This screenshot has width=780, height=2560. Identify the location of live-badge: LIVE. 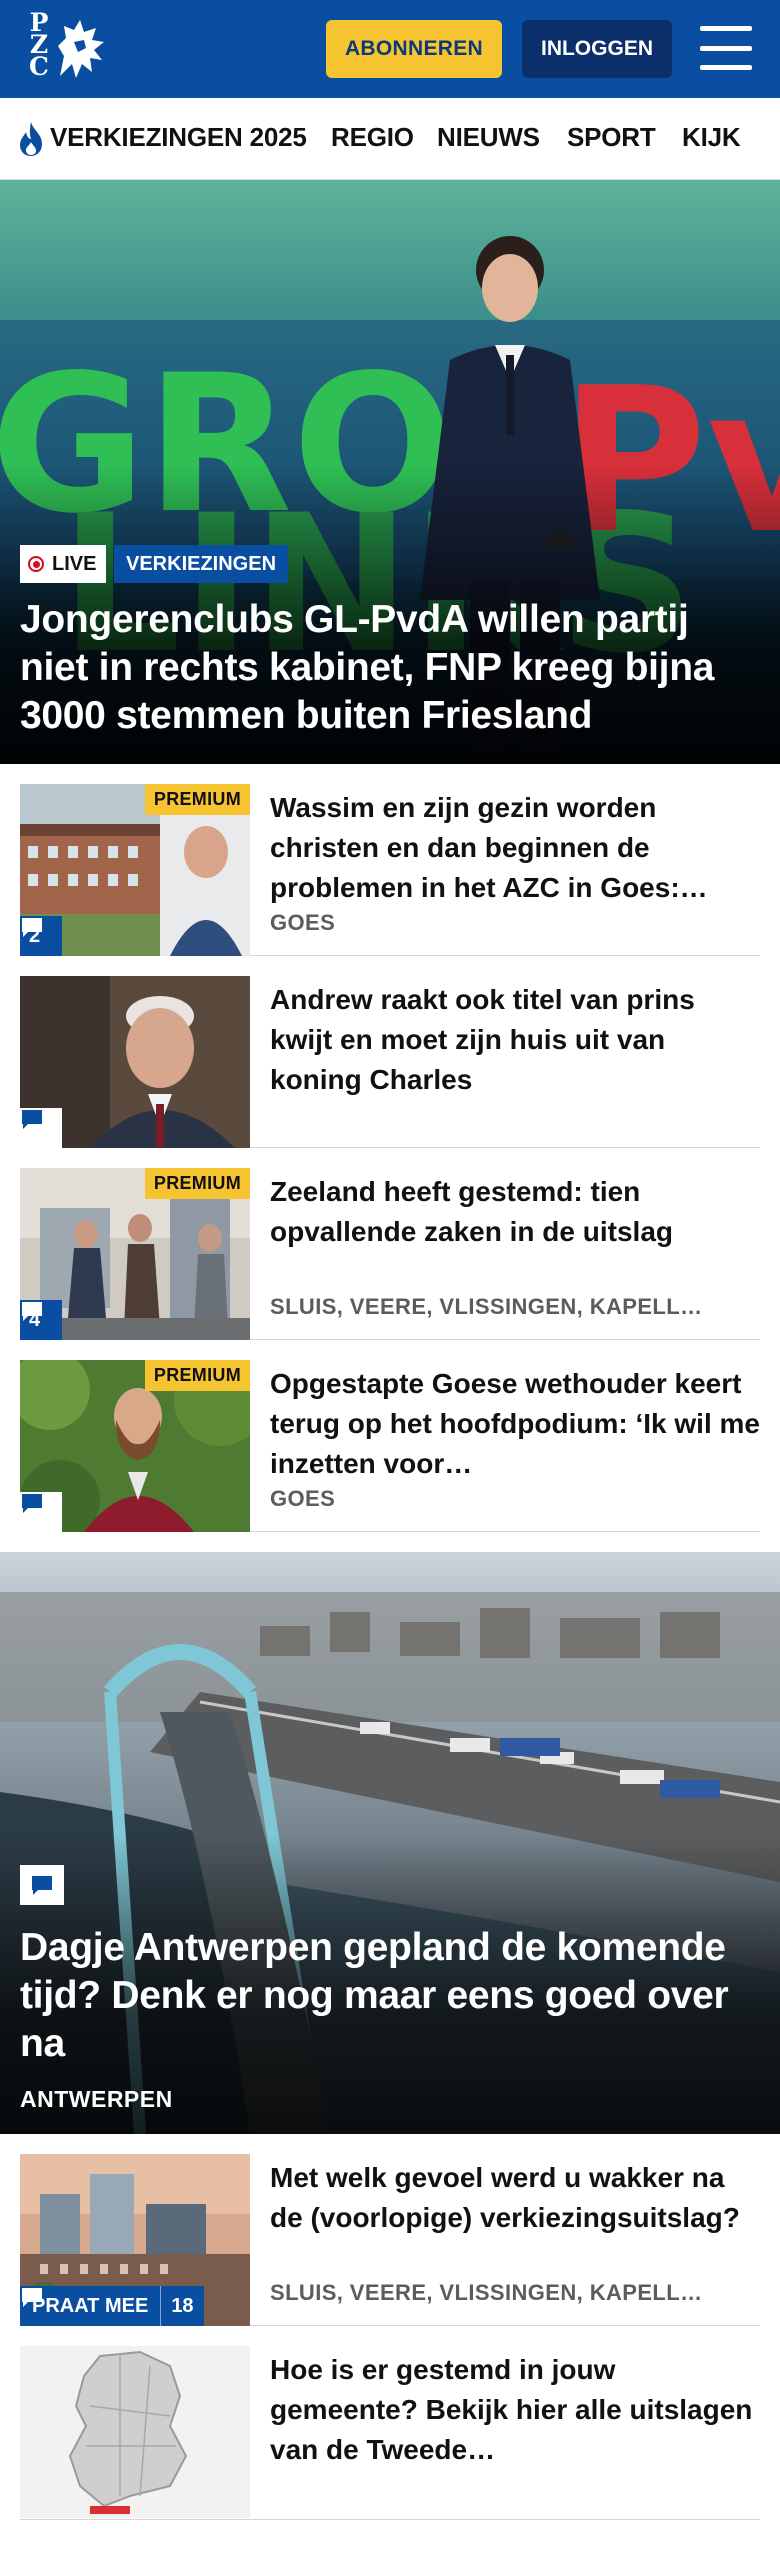
(63, 564).